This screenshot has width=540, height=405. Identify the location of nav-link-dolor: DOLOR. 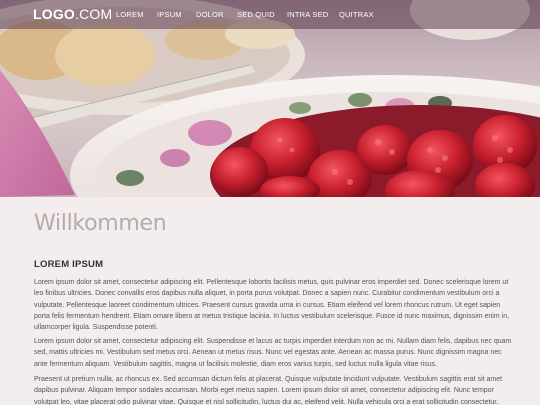
(210, 14).